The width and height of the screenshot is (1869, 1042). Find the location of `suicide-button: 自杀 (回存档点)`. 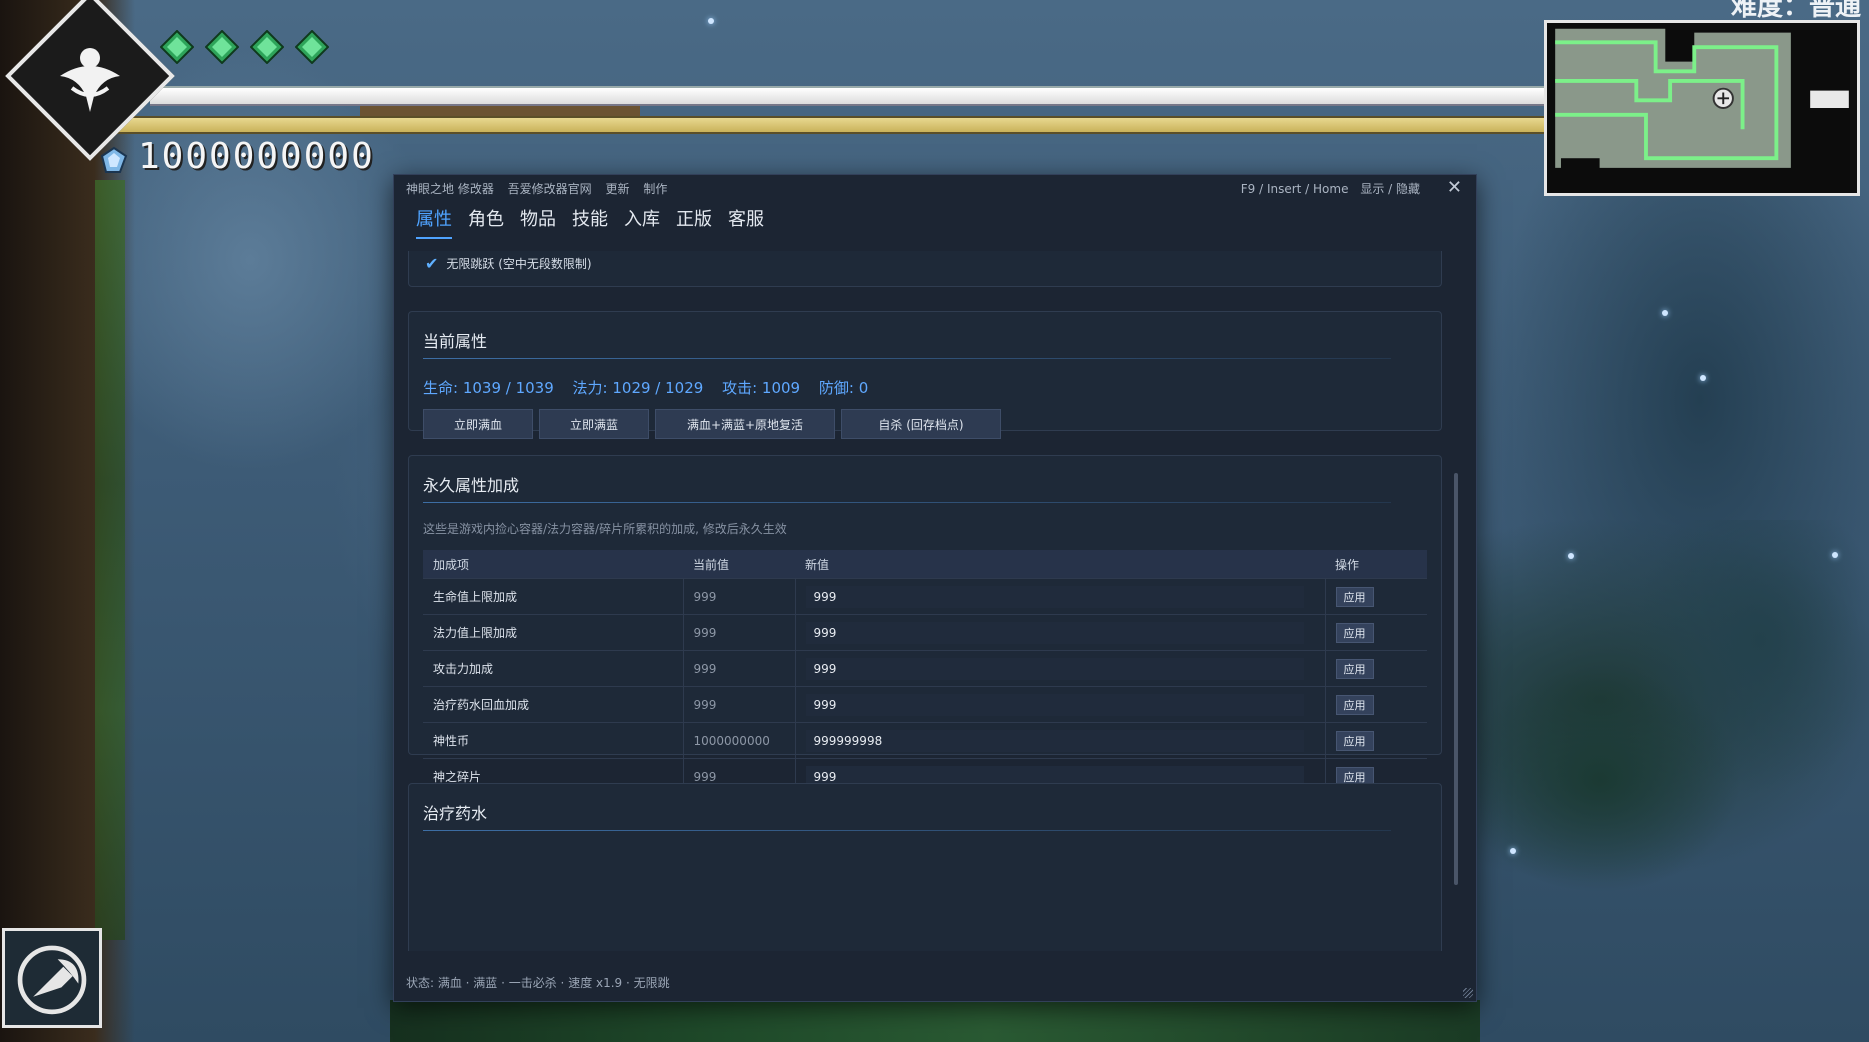

suicide-button: 自杀 (回存档点) is located at coordinates (921, 424).